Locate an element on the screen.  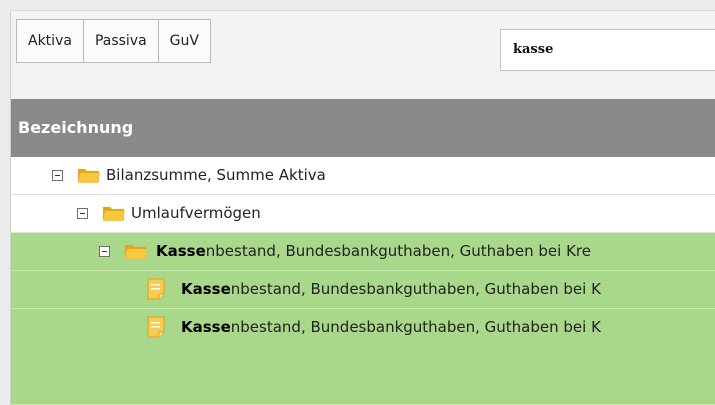
tab-guv: GuV is located at coordinates (184, 41).